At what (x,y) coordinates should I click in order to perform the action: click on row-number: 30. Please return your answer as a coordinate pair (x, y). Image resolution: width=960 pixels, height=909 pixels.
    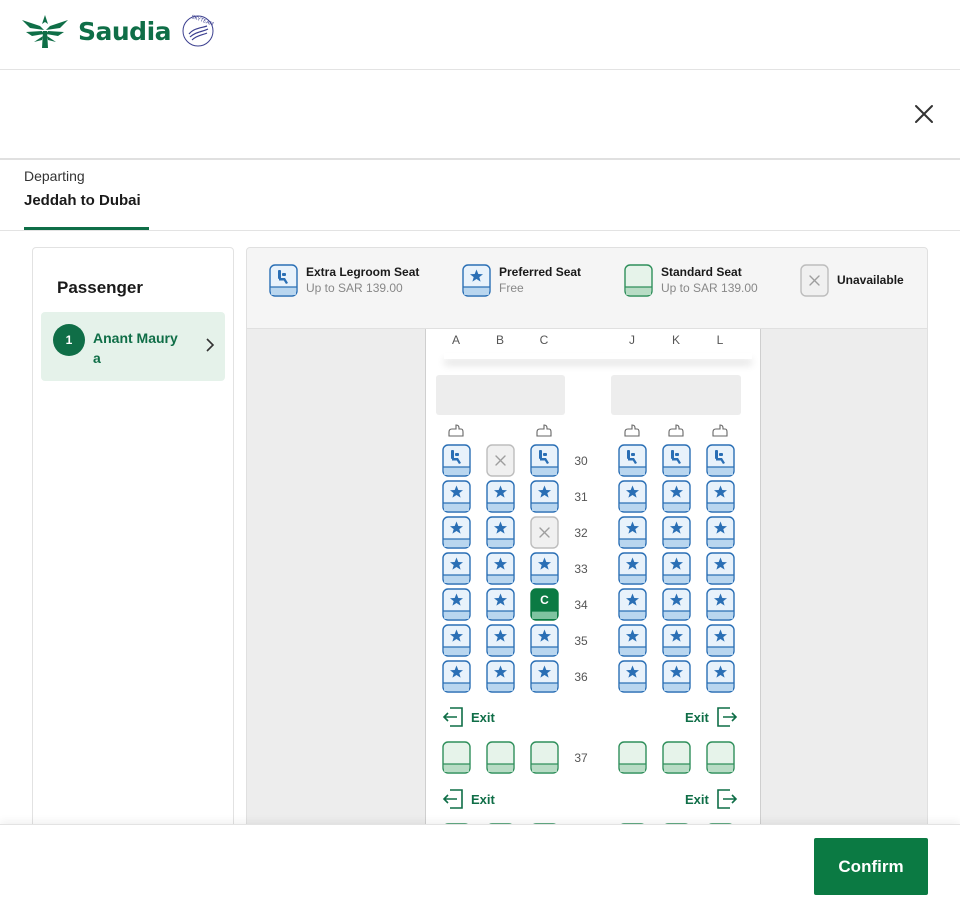
    Looking at the image, I should click on (581, 461).